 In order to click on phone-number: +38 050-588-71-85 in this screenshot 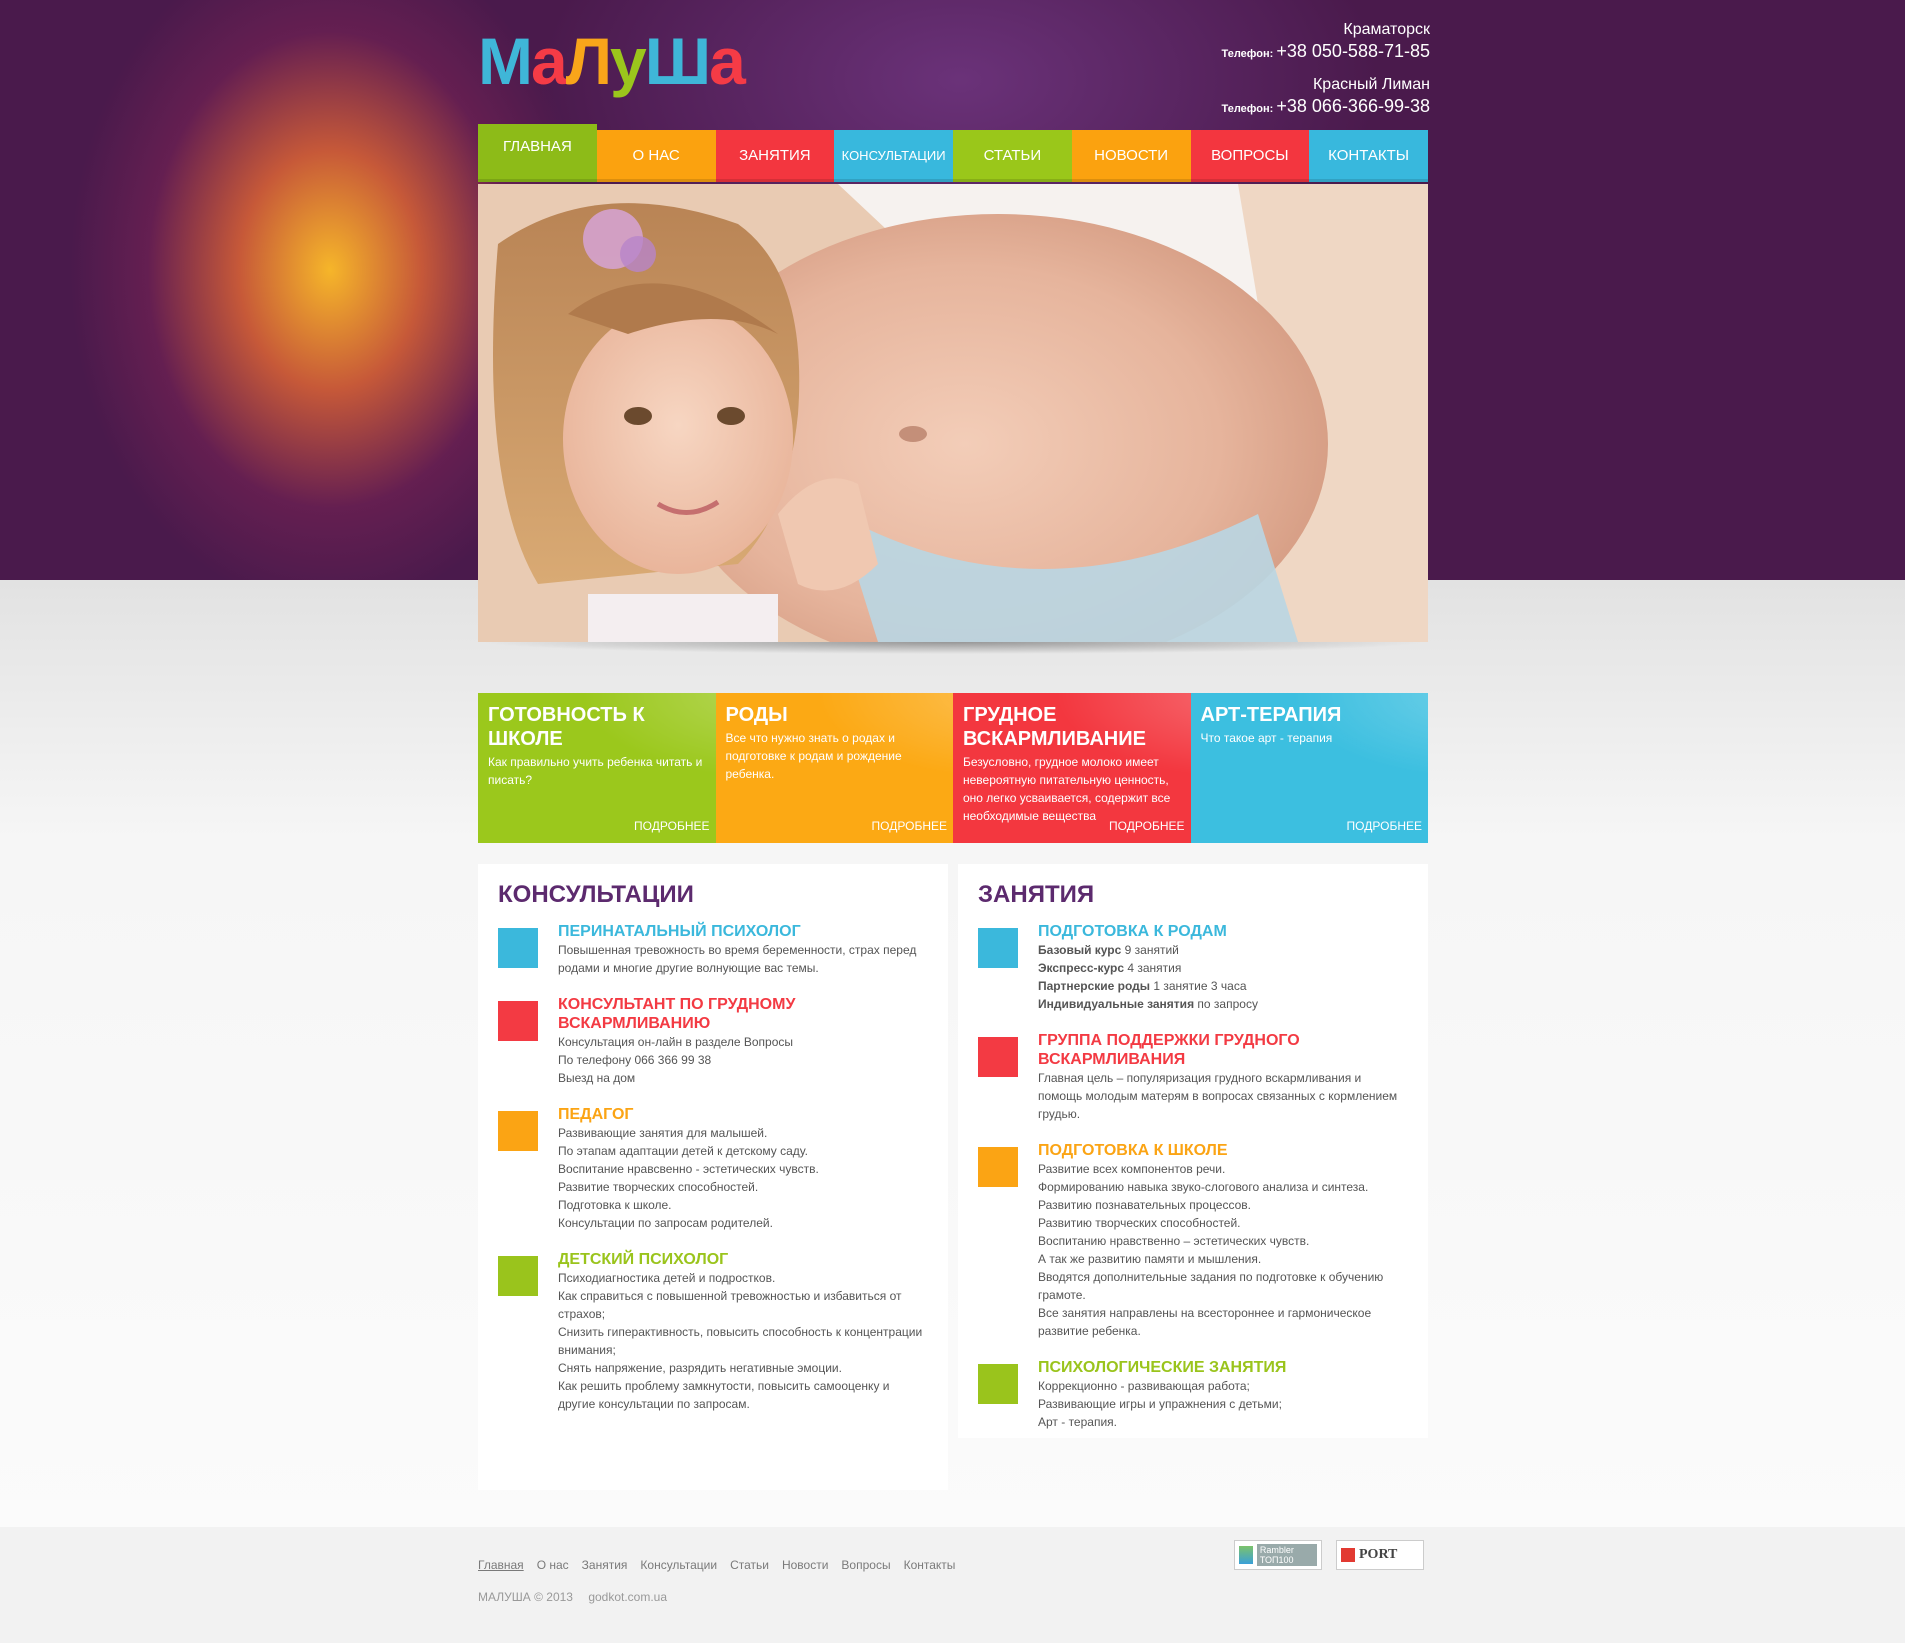, I will do `click(1353, 51)`.